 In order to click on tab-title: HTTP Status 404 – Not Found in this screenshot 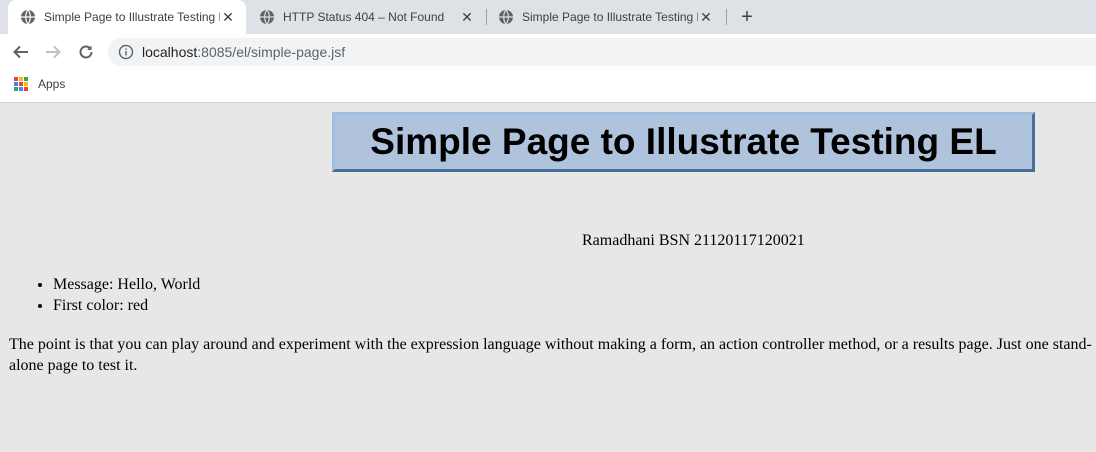, I will do `click(364, 17)`.